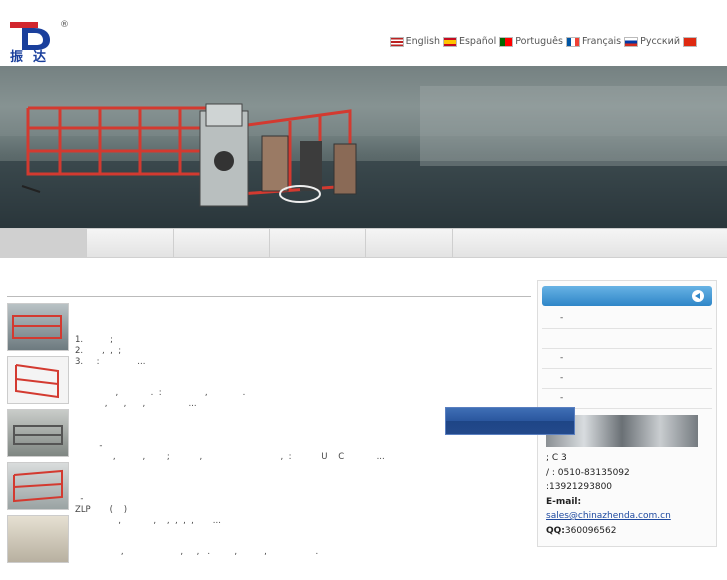 Image resolution: width=727 pixels, height=580 pixels. I want to click on contact-qq: QQ:360096562, so click(581, 530).